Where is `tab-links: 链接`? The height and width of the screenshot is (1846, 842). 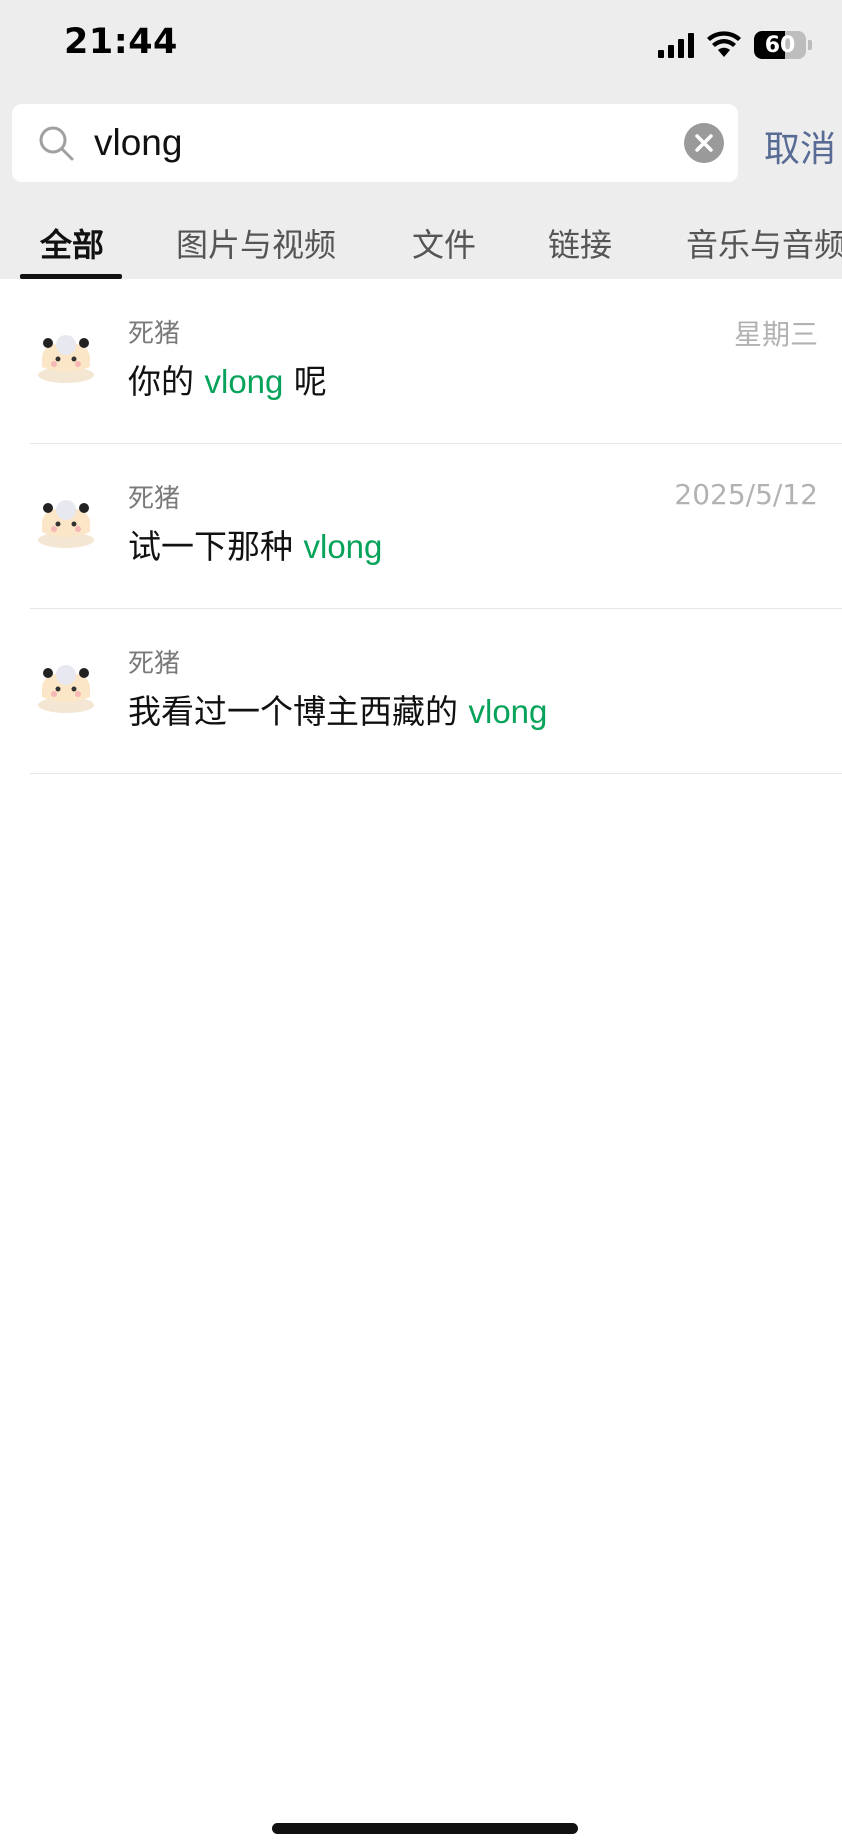 tab-links: 链接 is located at coordinates (580, 243).